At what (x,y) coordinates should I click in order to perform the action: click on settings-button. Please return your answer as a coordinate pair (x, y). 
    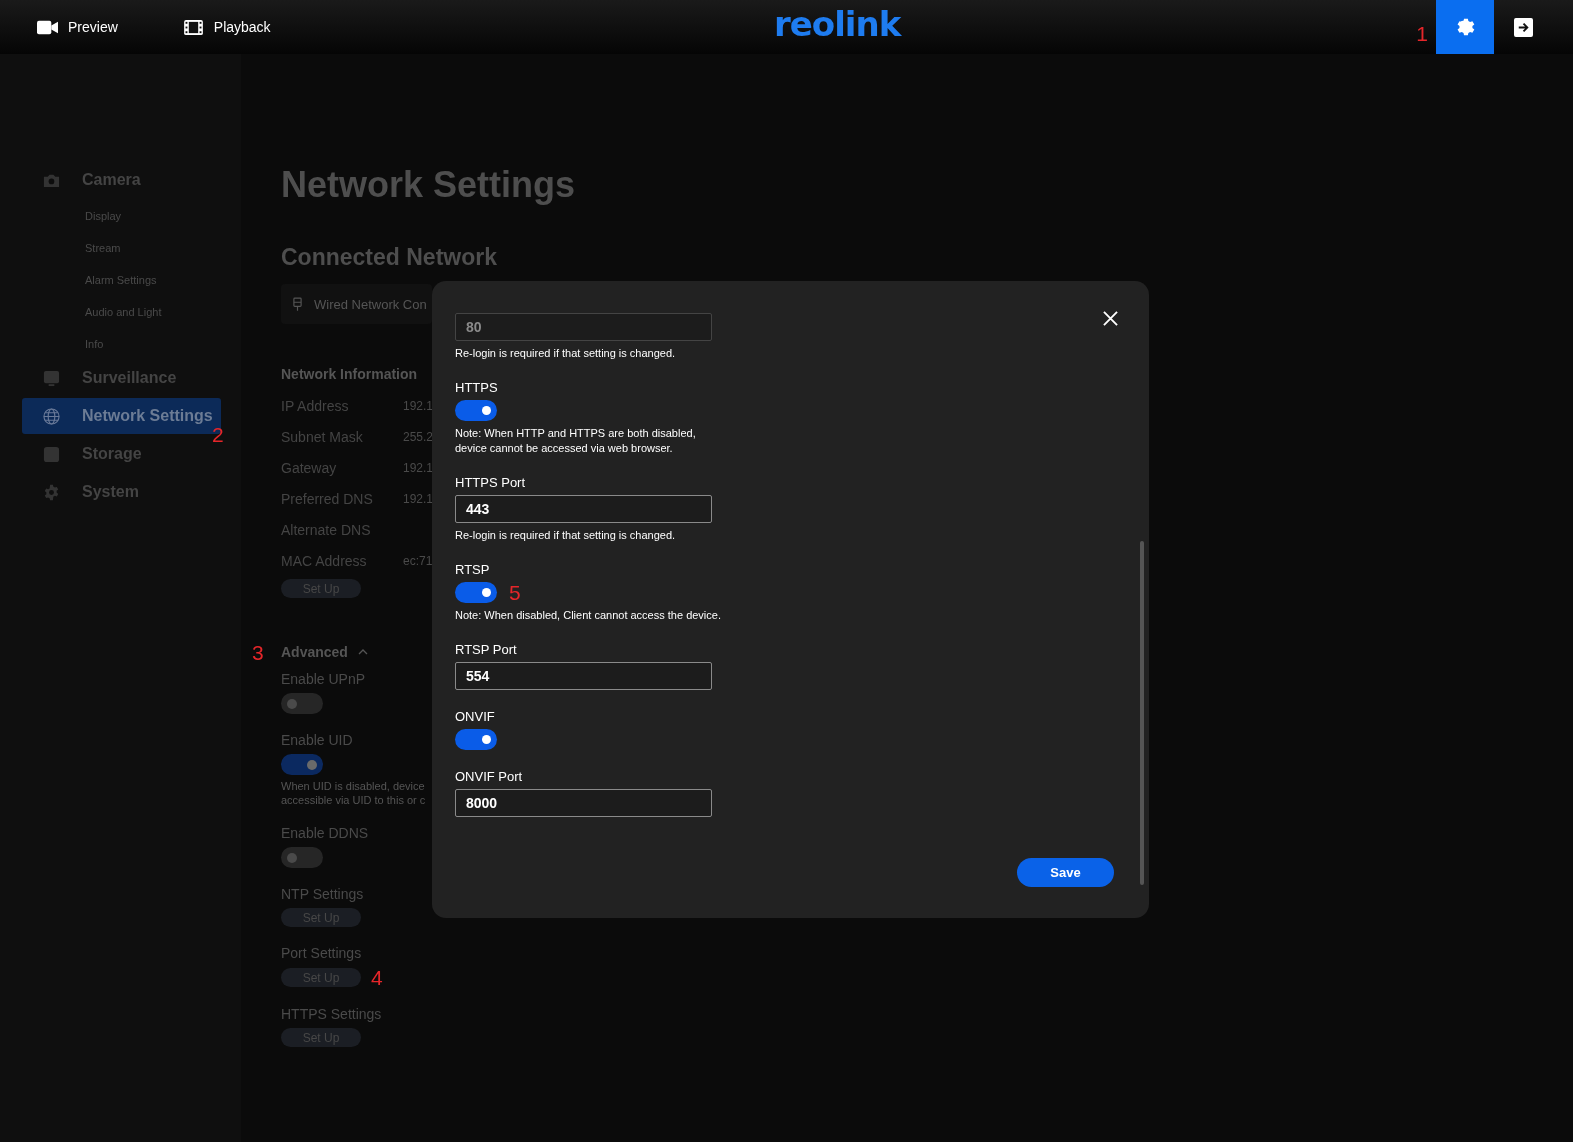
    Looking at the image, I should click on (1465, 27).